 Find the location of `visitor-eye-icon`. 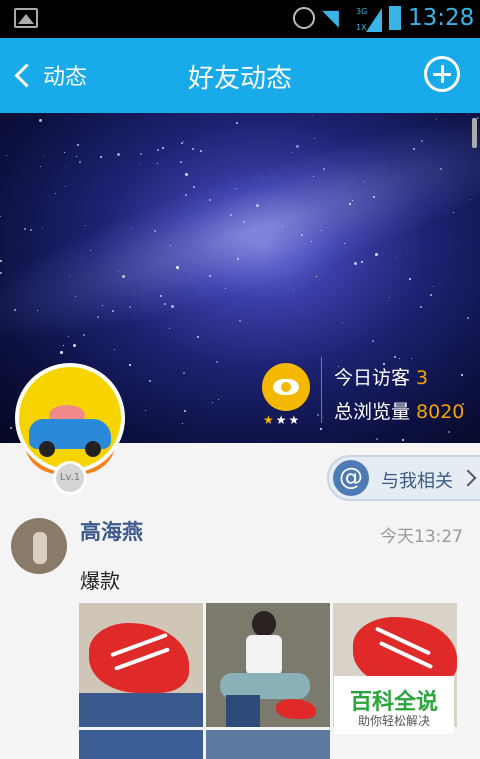

visitor-eye-icon is located at coordinates (286, 387).